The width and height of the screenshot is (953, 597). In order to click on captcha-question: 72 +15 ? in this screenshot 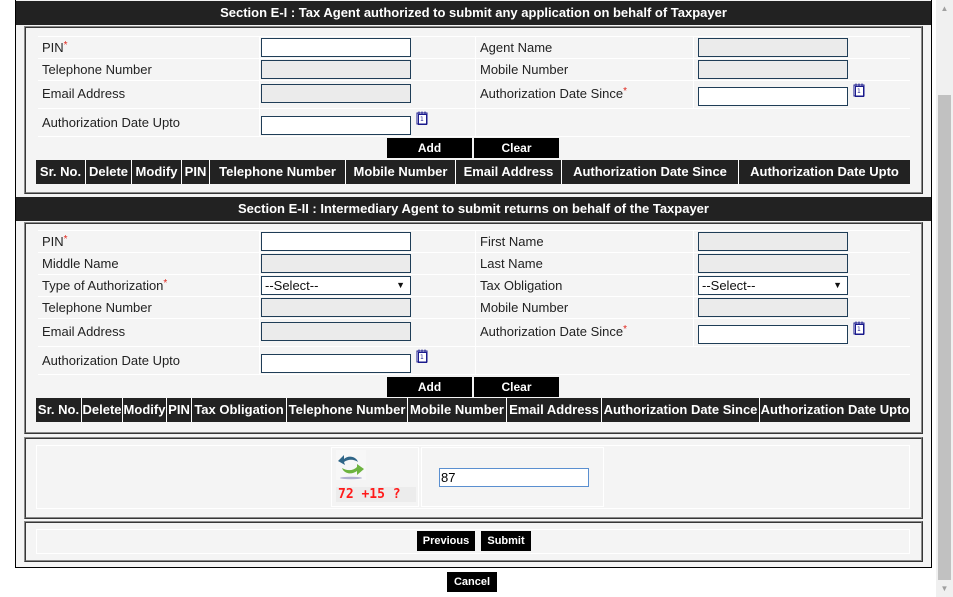, I will do `click(376, 494)`.